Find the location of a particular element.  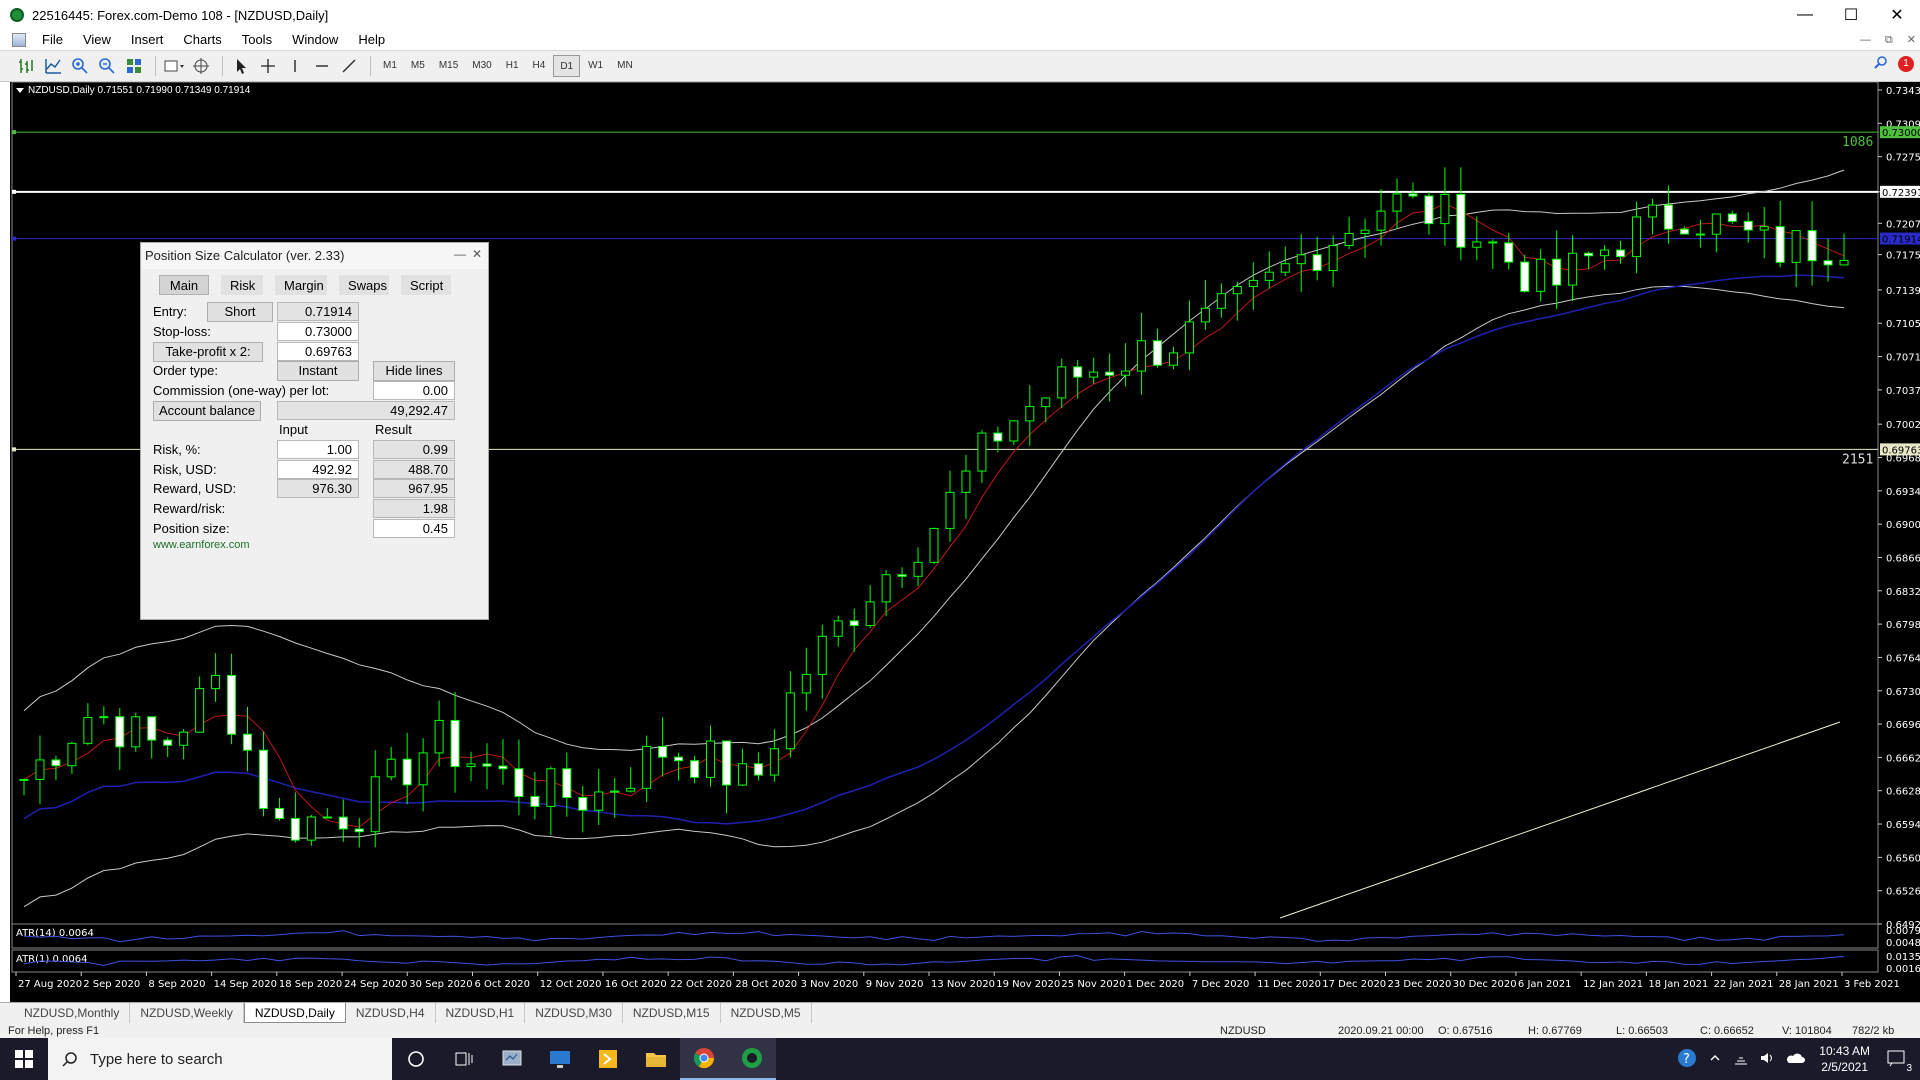

templates-icon is located at coordinates (174, 66).